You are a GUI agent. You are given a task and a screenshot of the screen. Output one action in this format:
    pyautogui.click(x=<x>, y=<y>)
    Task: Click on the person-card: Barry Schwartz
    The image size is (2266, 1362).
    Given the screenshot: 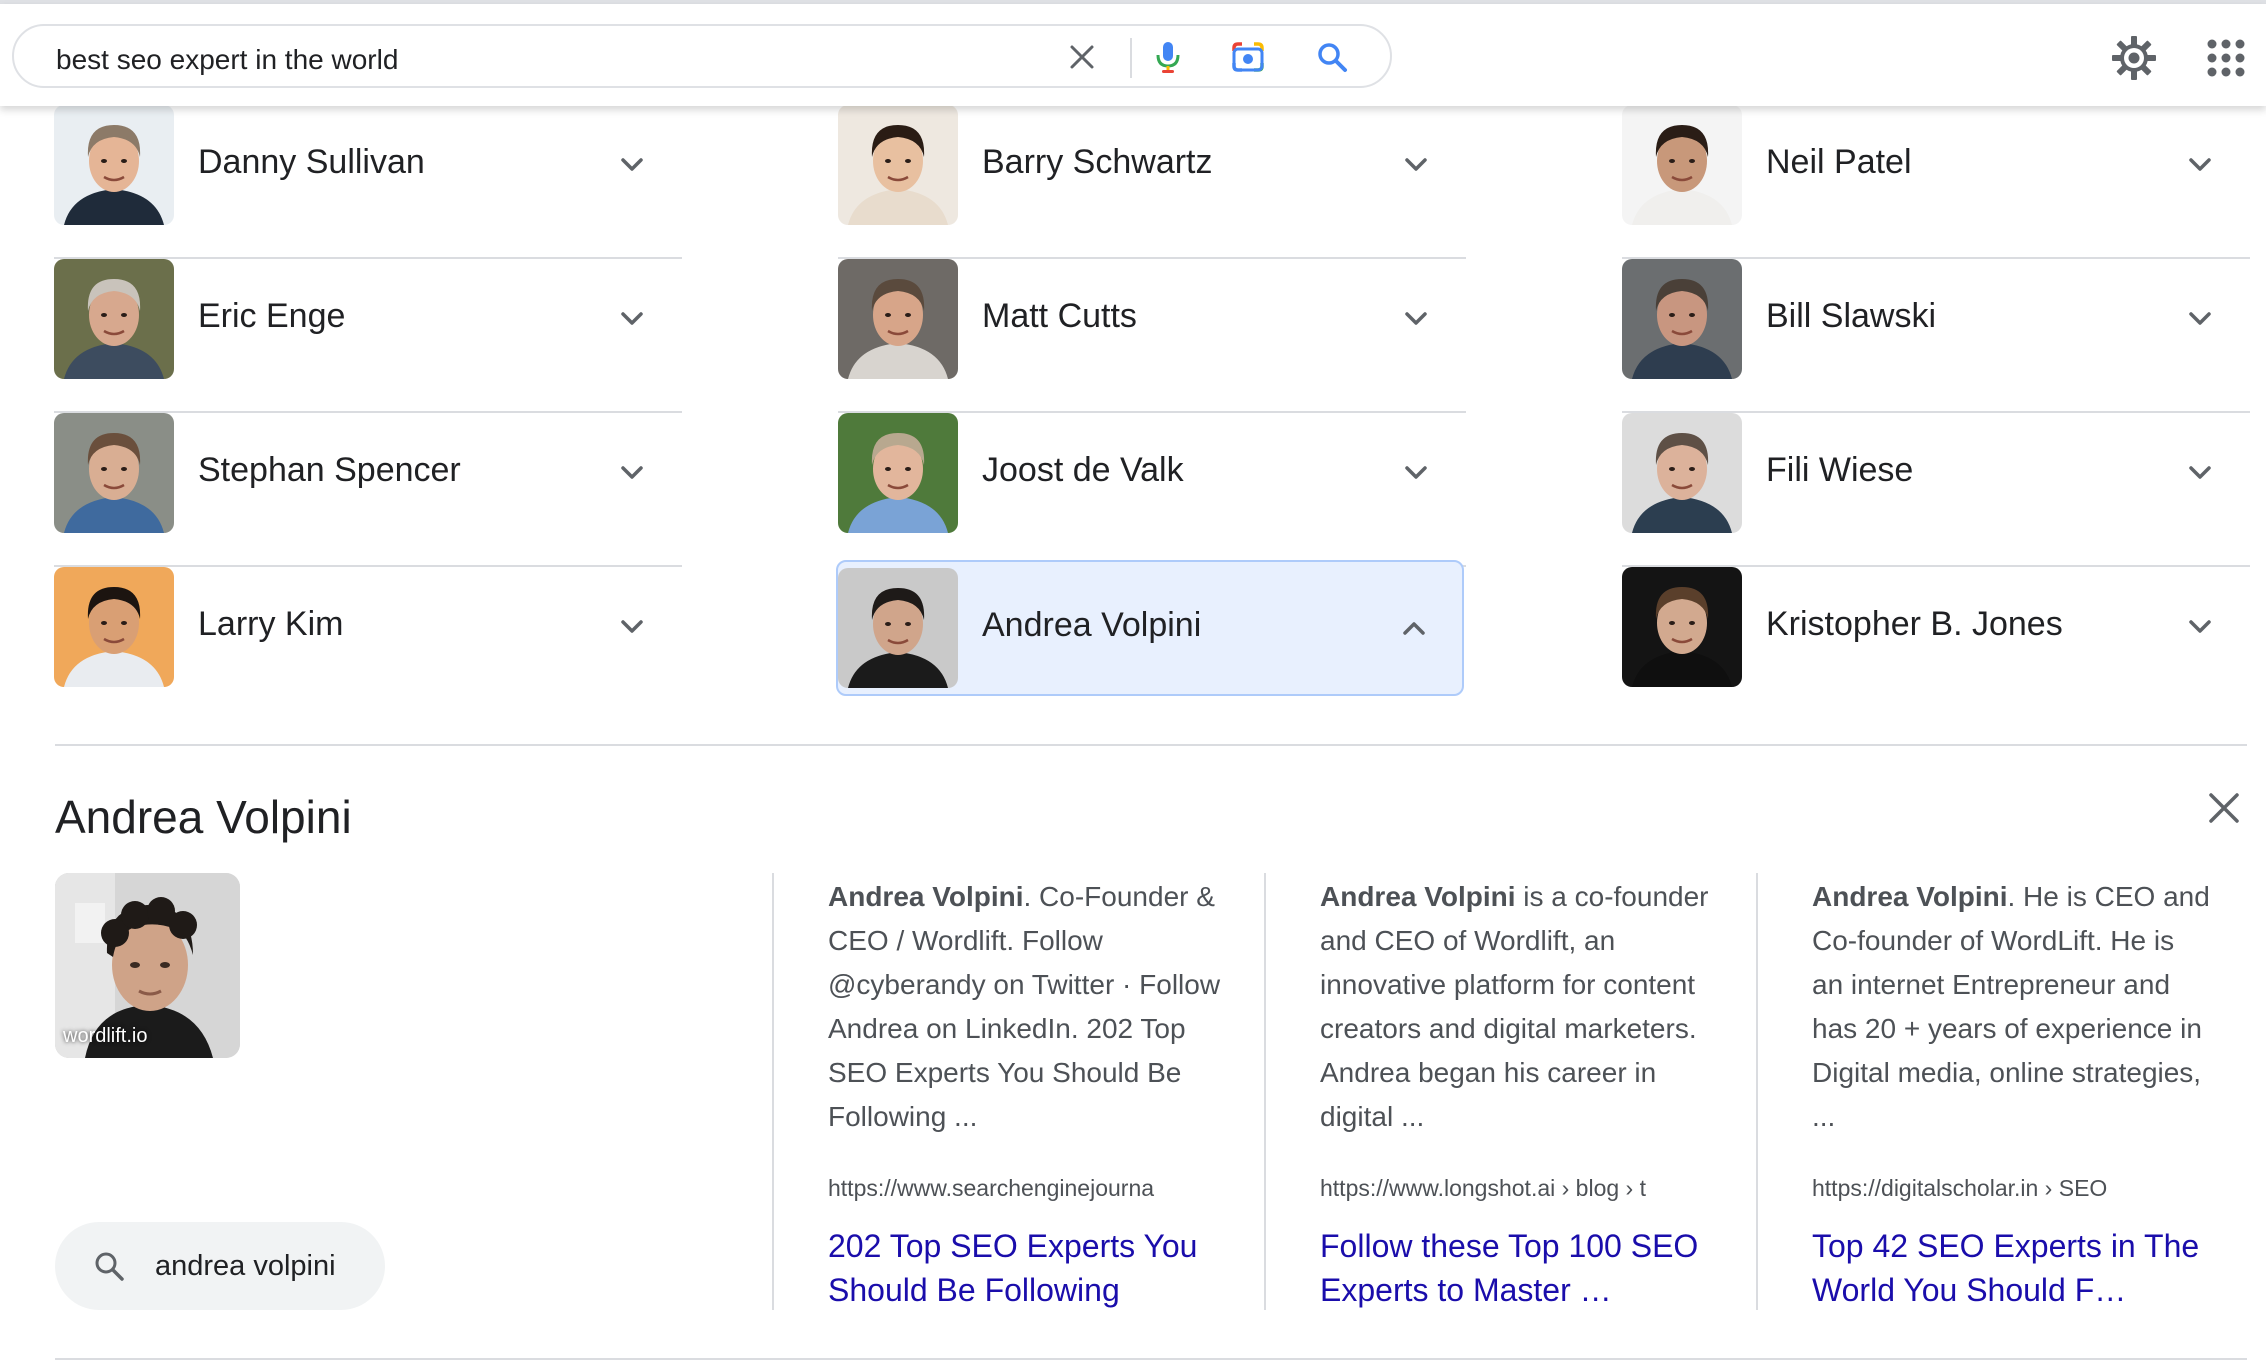 What is the action you would take?
    pyautogui.click(x=1152, y=182)
    